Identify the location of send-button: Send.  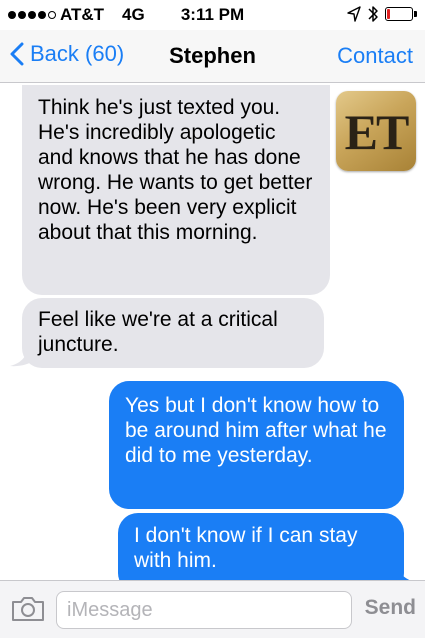
(390, 608).